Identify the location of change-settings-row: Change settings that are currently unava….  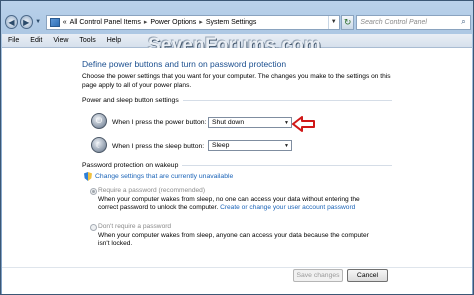
(158, 176).